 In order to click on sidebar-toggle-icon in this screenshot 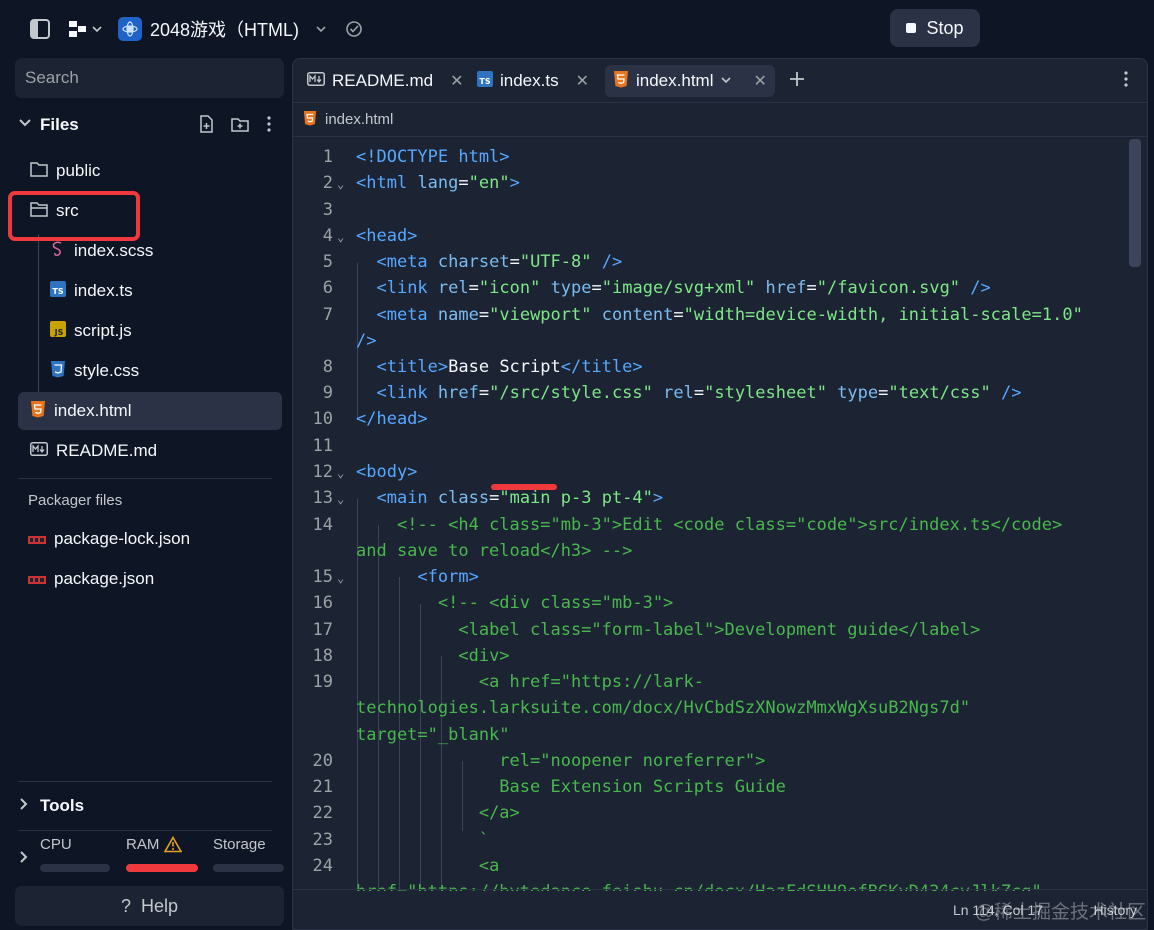, I will do `click(40, 29)`.